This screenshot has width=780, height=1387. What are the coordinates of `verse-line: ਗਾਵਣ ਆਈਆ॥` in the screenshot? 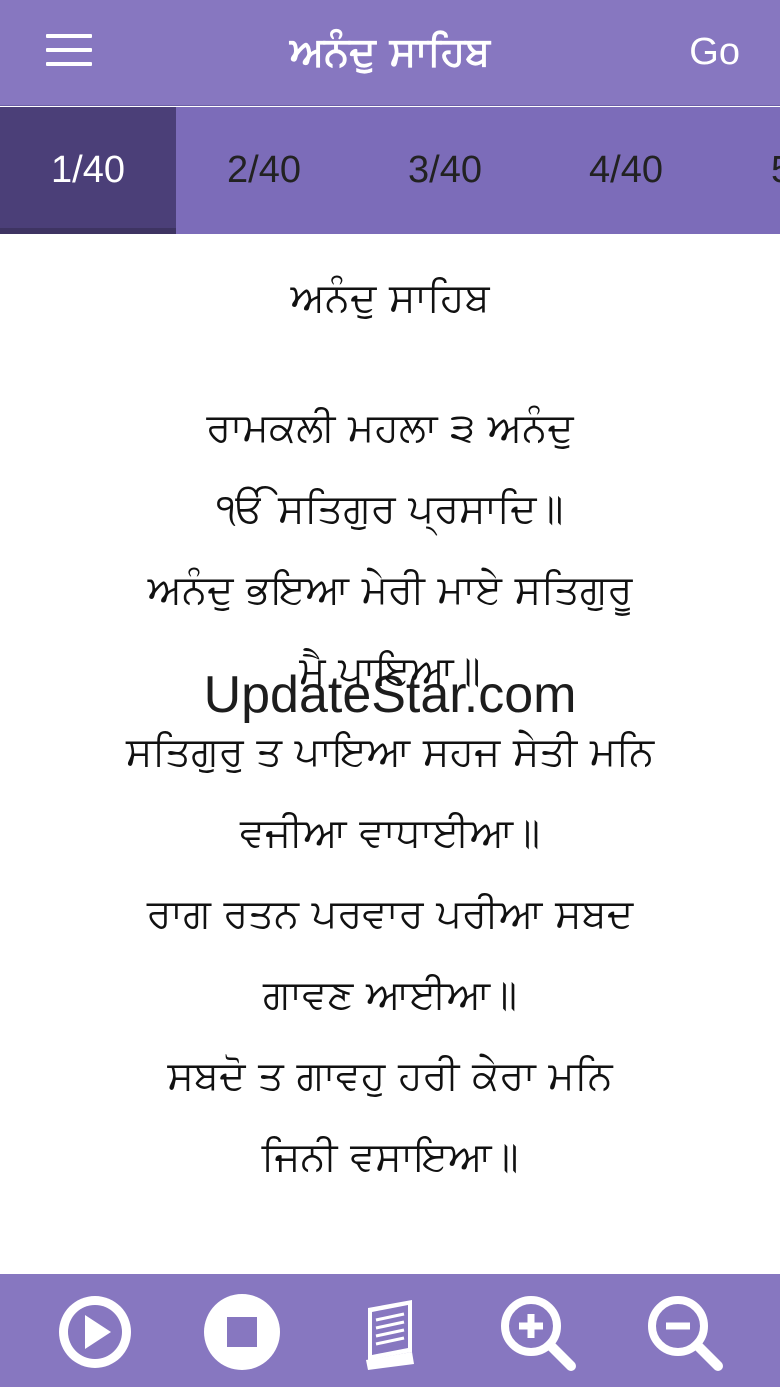 It's located at (390, 995).